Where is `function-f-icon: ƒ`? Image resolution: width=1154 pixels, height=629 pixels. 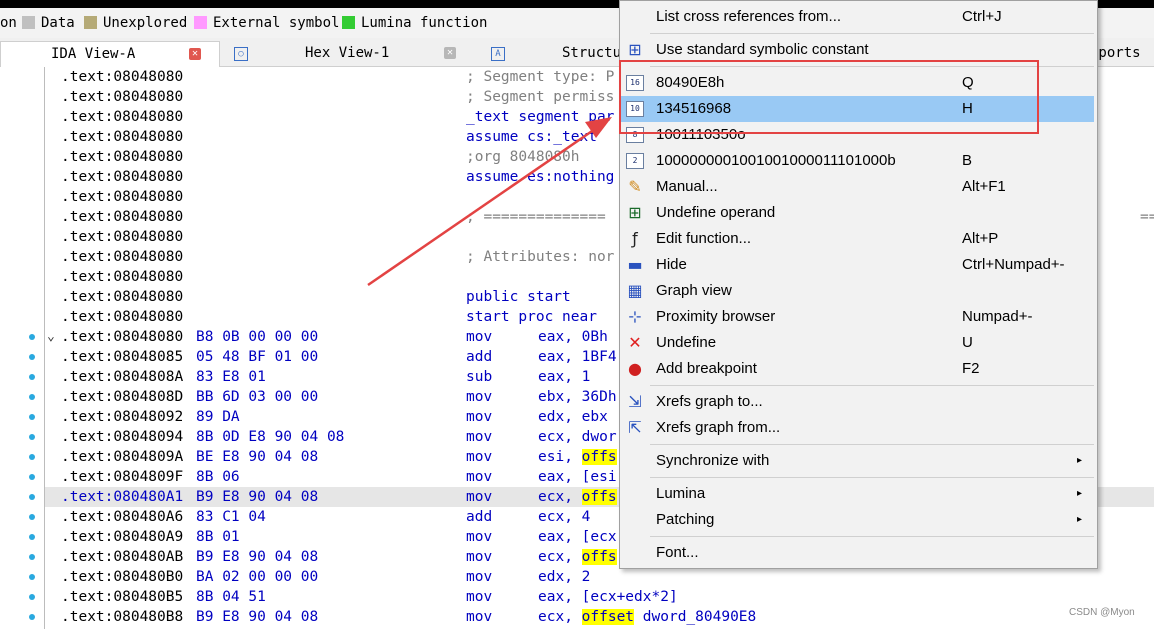 function-f-icon: ƒ is located at coordinates (635, 238).